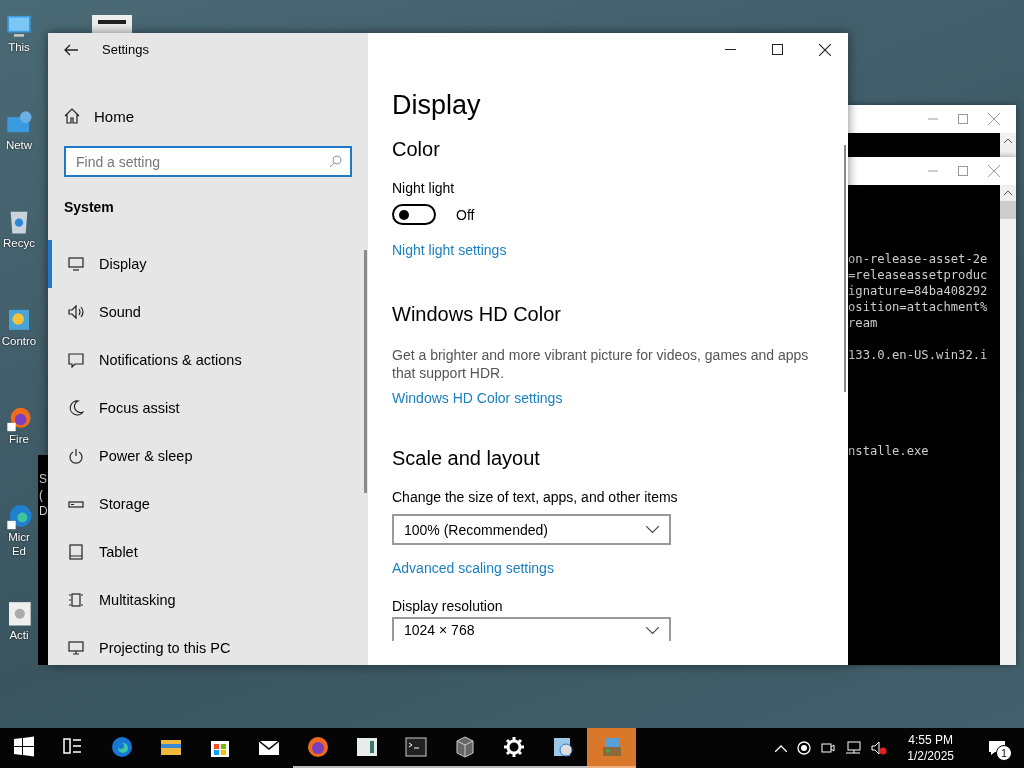  What do you see at coordinates (112, 24) in the screenshot?
I see `printer-icon` at bounding box center [112, 24].